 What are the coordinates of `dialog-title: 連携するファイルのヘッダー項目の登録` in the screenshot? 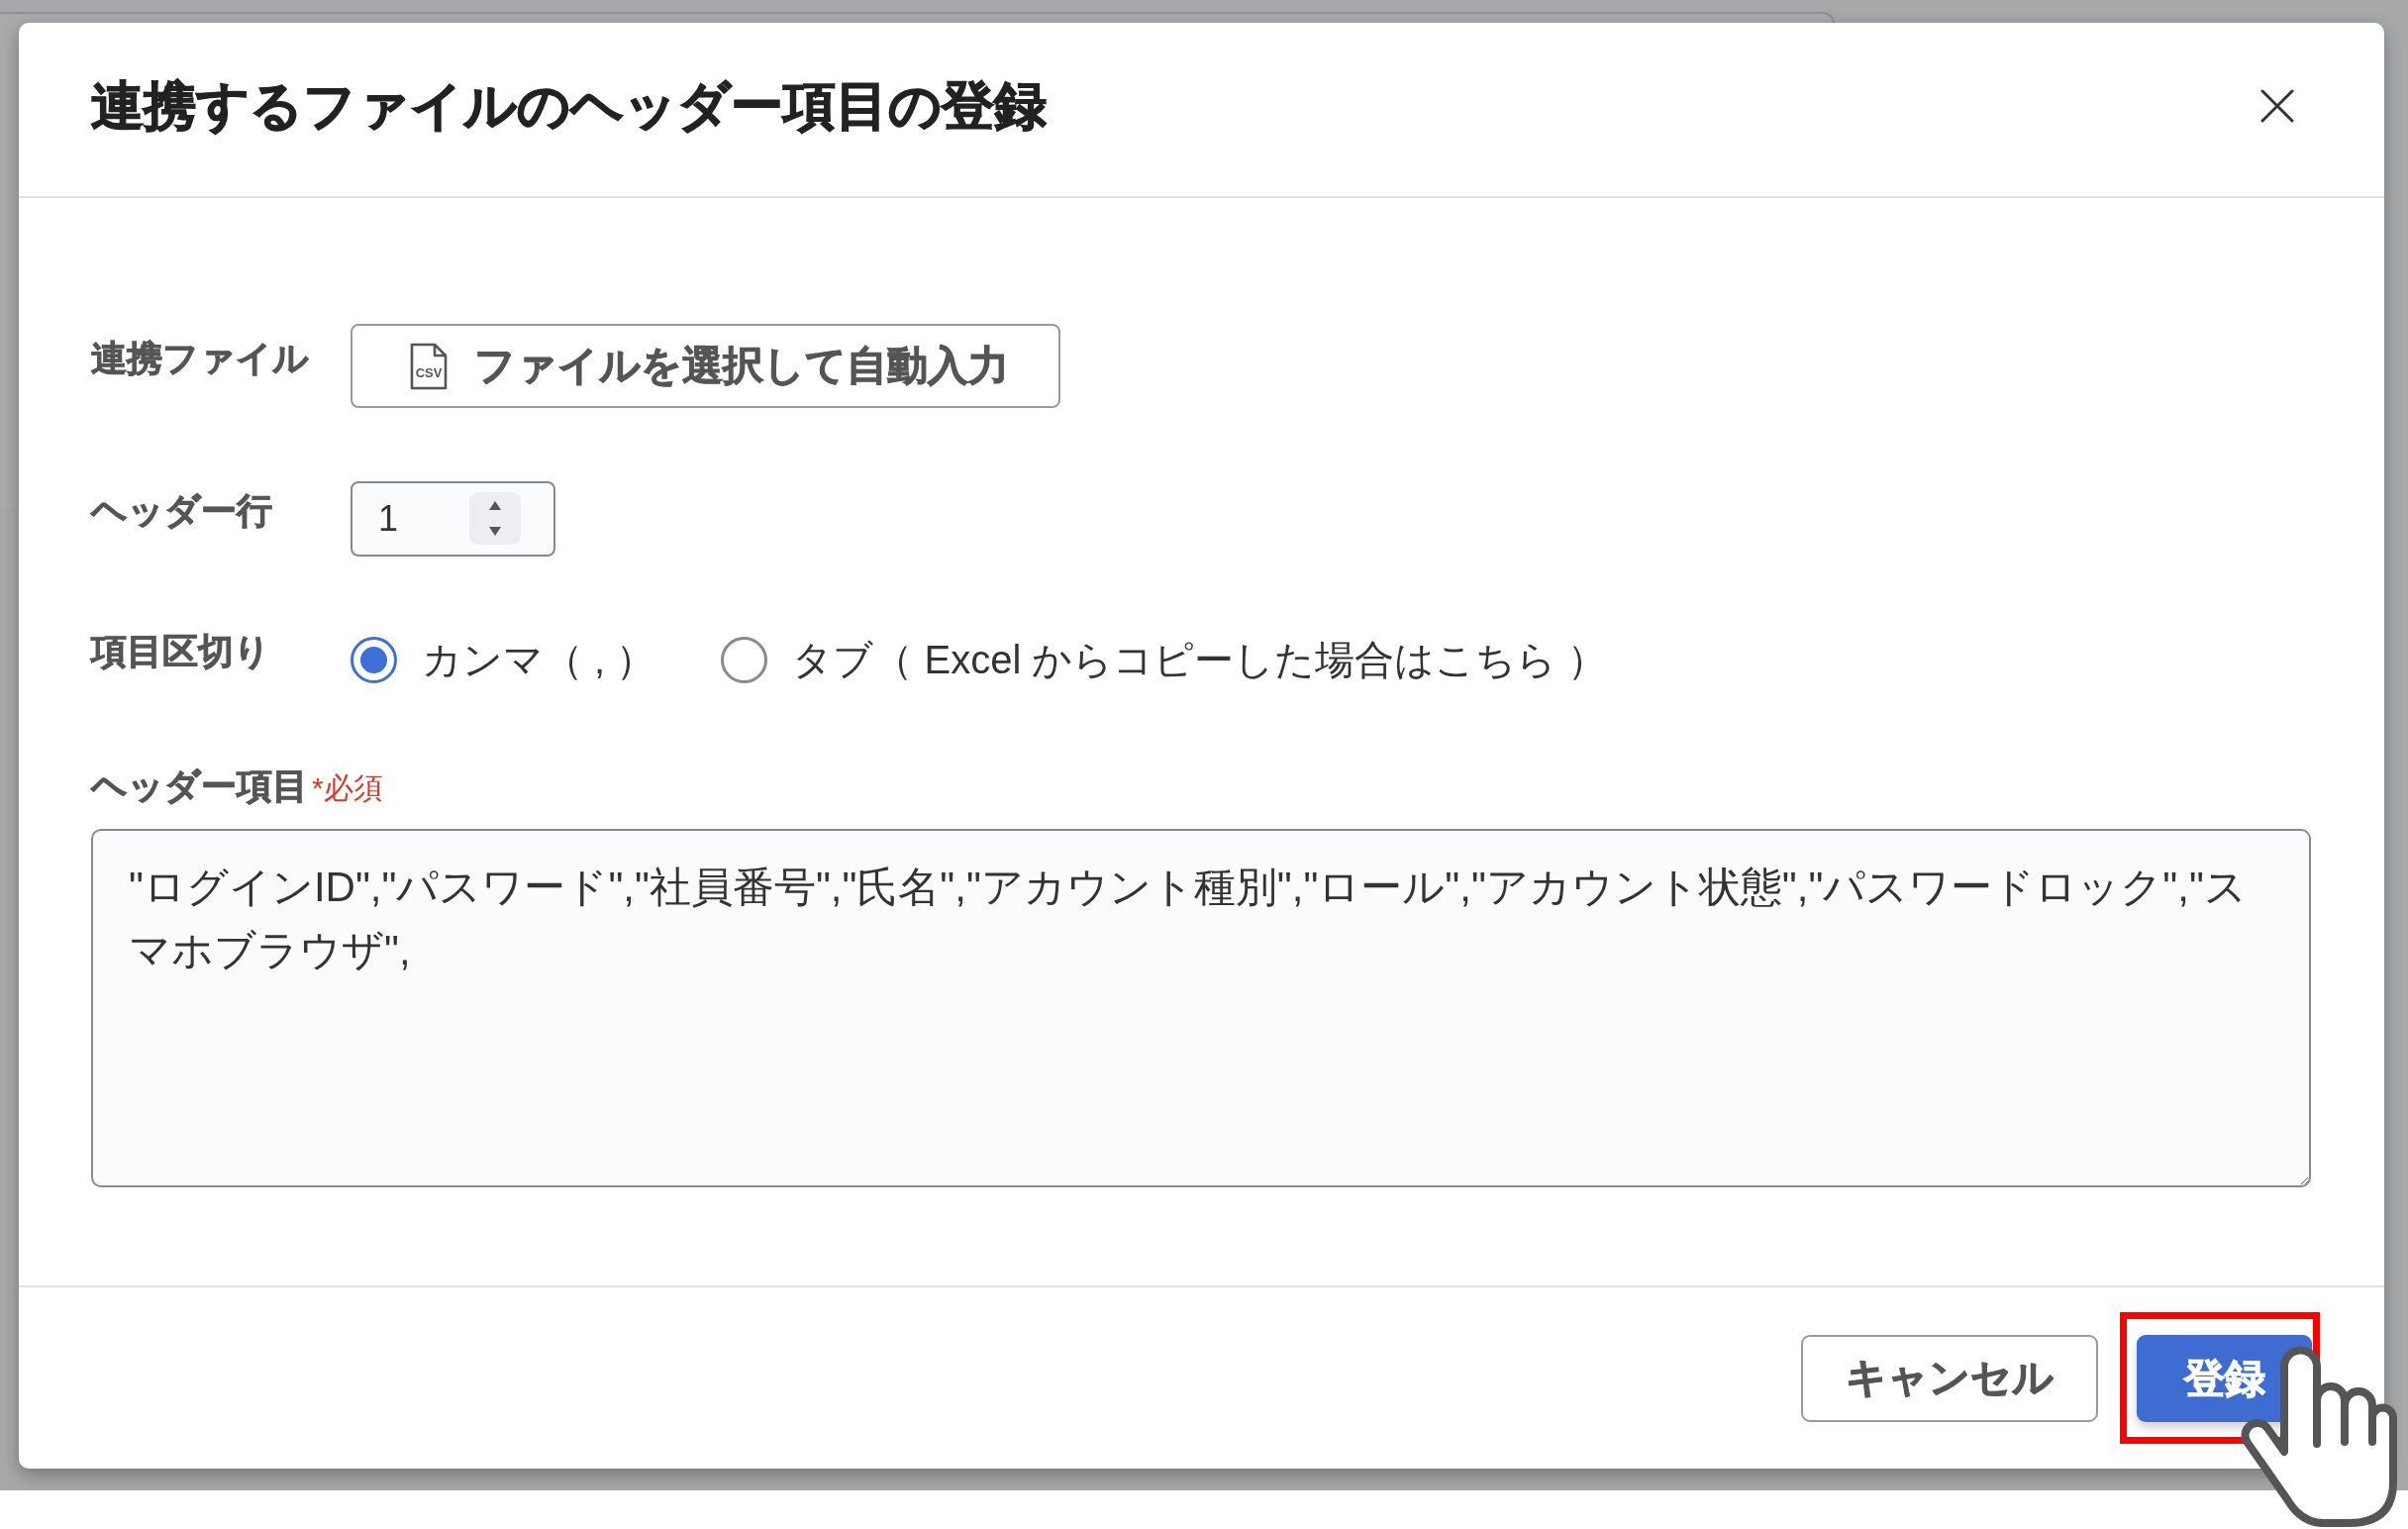 It's located at (569, 105).